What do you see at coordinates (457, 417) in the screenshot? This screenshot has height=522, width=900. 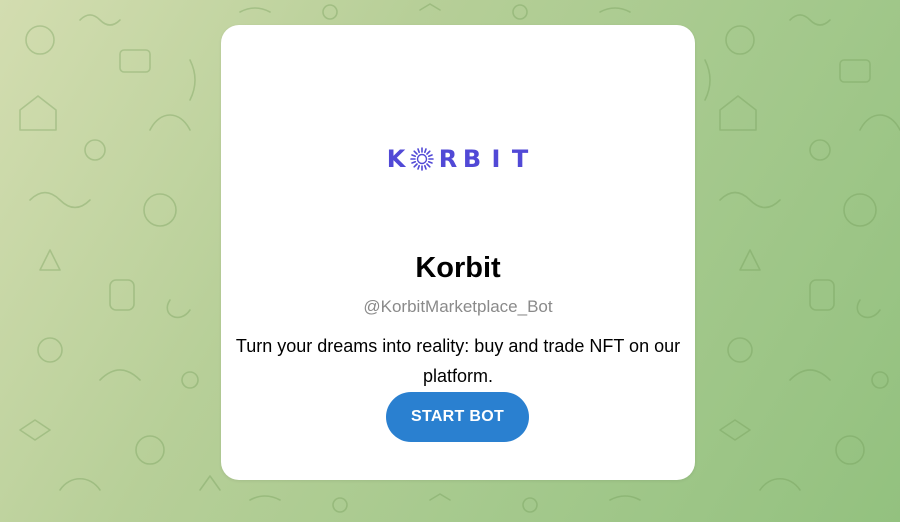 I see `start-bot-button: START BOT` at bounding box center [457, 417].